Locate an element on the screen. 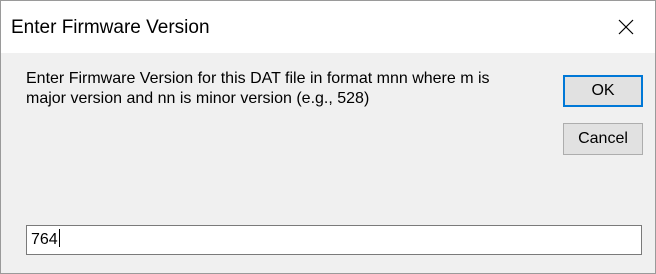  text-caret is located at coordinates (59, 238).